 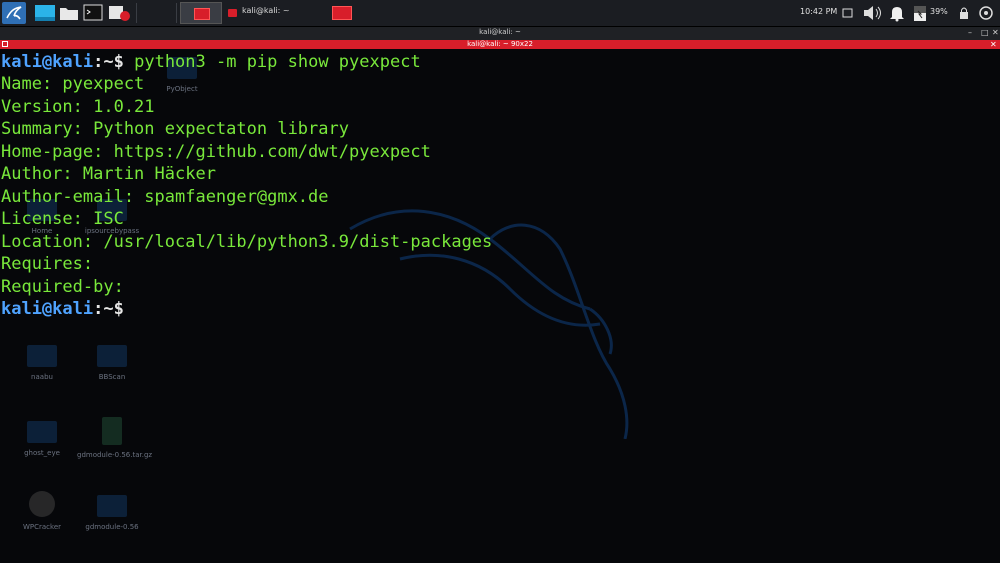 What do you see at coordinates (232, 13) in the screenshot?
I see `terminal-small-icon` at bounding box center [232, 13].